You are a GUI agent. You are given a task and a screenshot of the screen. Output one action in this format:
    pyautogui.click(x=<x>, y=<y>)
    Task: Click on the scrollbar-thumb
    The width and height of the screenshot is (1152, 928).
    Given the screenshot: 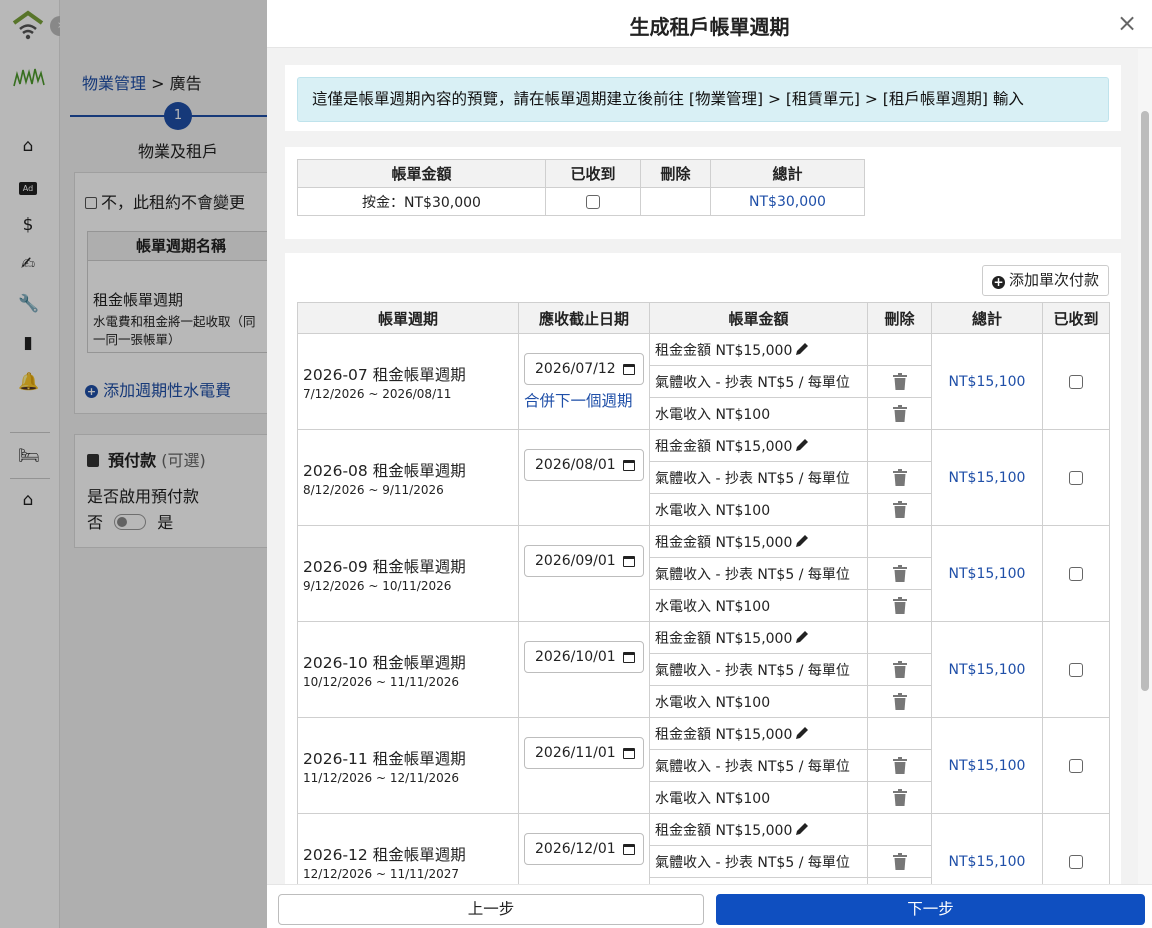 What is the action you would take?
    pyautogui.click(x=1145, y=401)
    